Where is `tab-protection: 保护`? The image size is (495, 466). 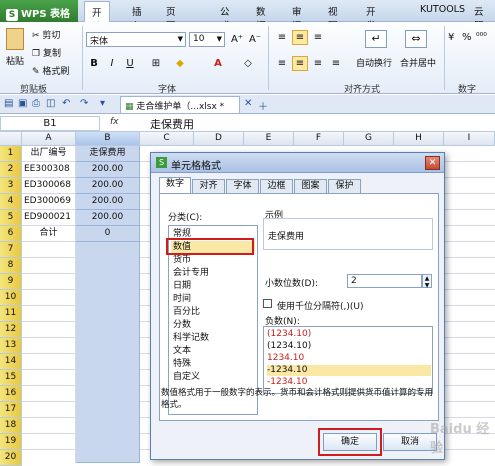
tab-protection: 保护 is located at coordinates (344, 186).